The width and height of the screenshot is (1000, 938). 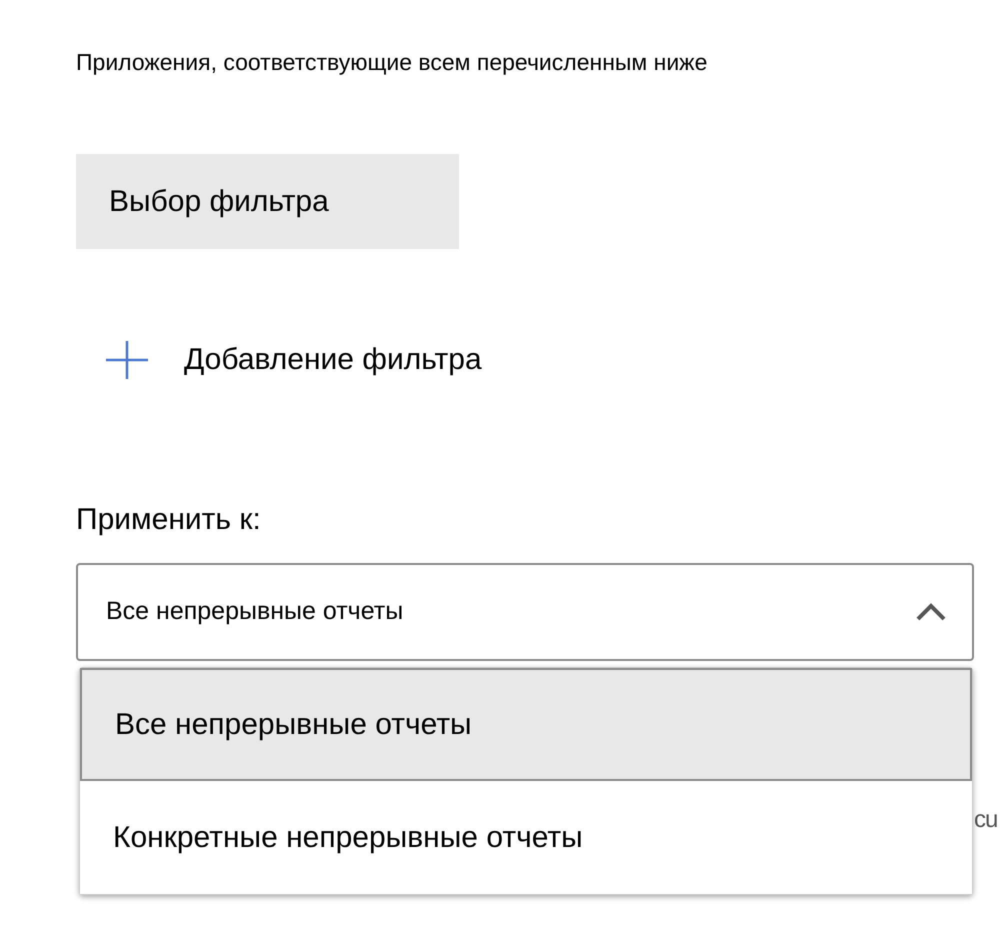 What do you see at coordinates (127, 359) in the screenshot?
I see `plus-icon` at bounding box center [127, 359].